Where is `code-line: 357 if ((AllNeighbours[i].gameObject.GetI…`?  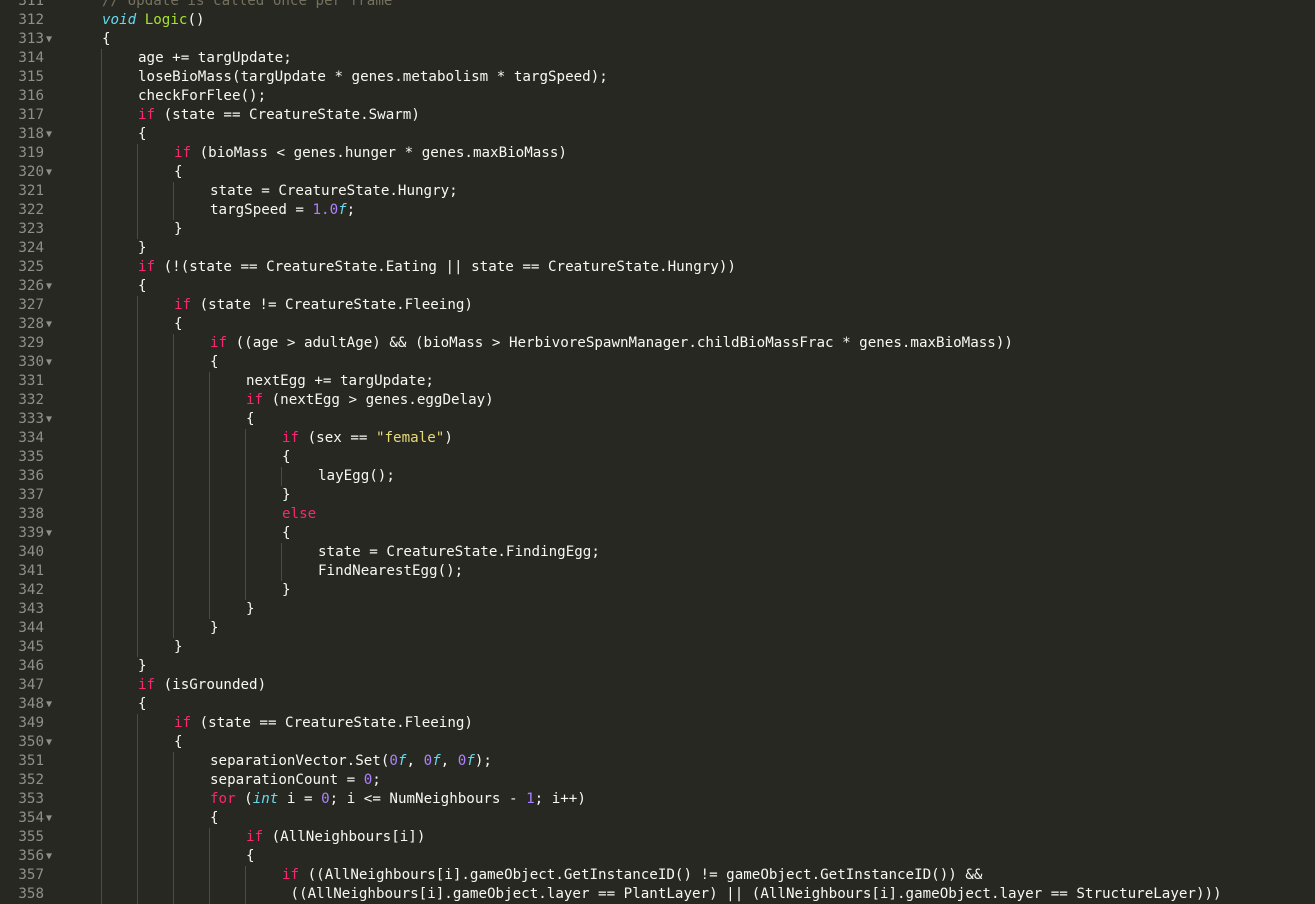 code-line: 357 if ((AllNeighbours[i].gameObject.GetI… is located at coordinates (657, 875).